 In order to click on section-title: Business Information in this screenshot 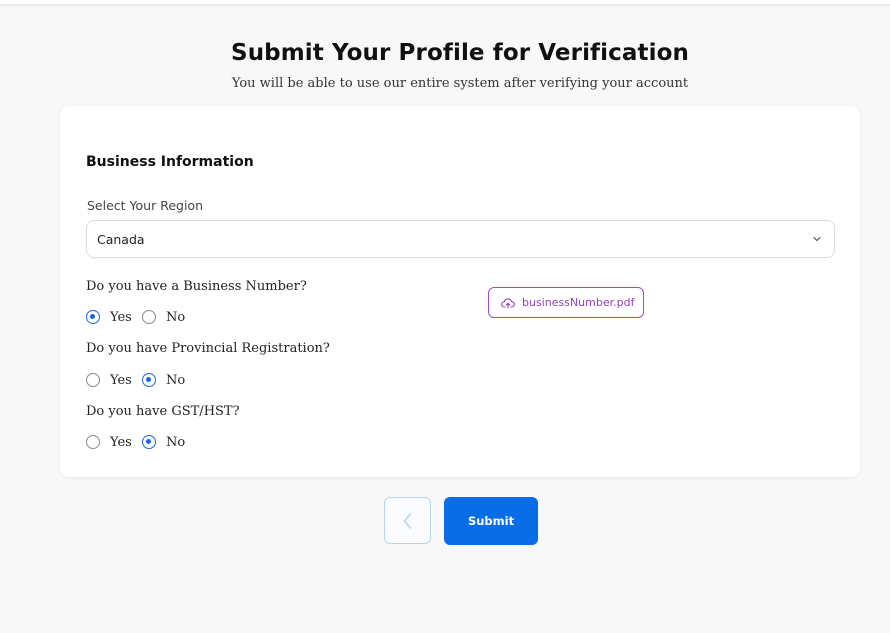, I will do `click(170, 162)`.